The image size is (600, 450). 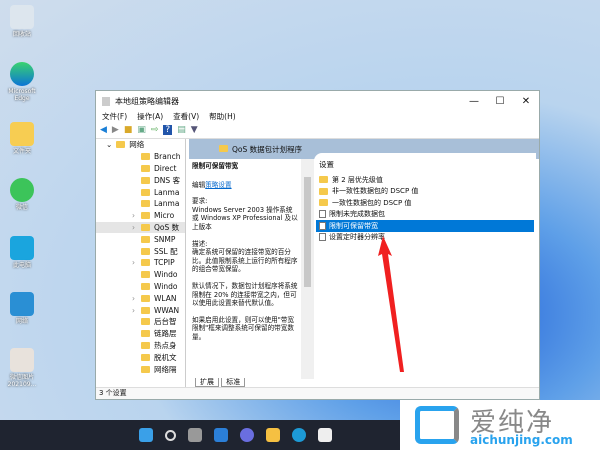 What do you see at coordinates (324, 435) in the screenshot?
I see `store-icon` at bounding box center [324, 435].